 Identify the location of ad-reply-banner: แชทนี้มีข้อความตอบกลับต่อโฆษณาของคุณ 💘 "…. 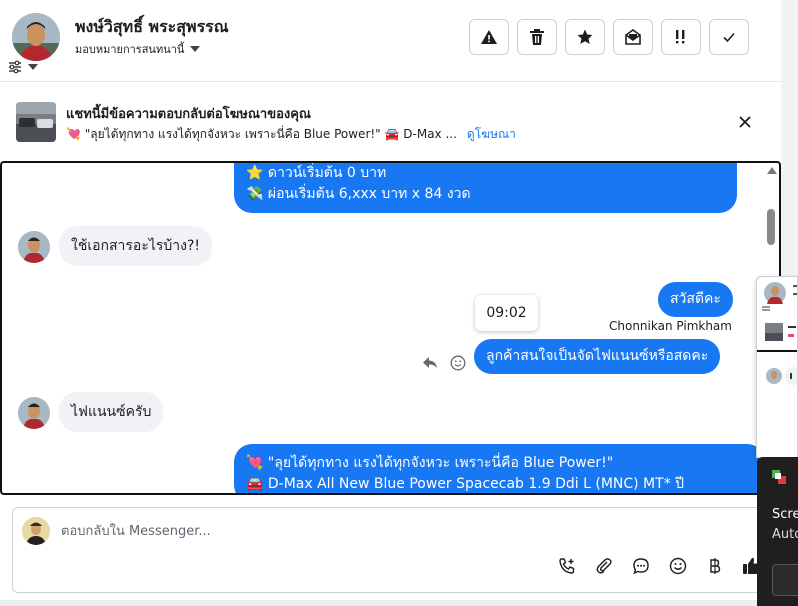
(390, 121).